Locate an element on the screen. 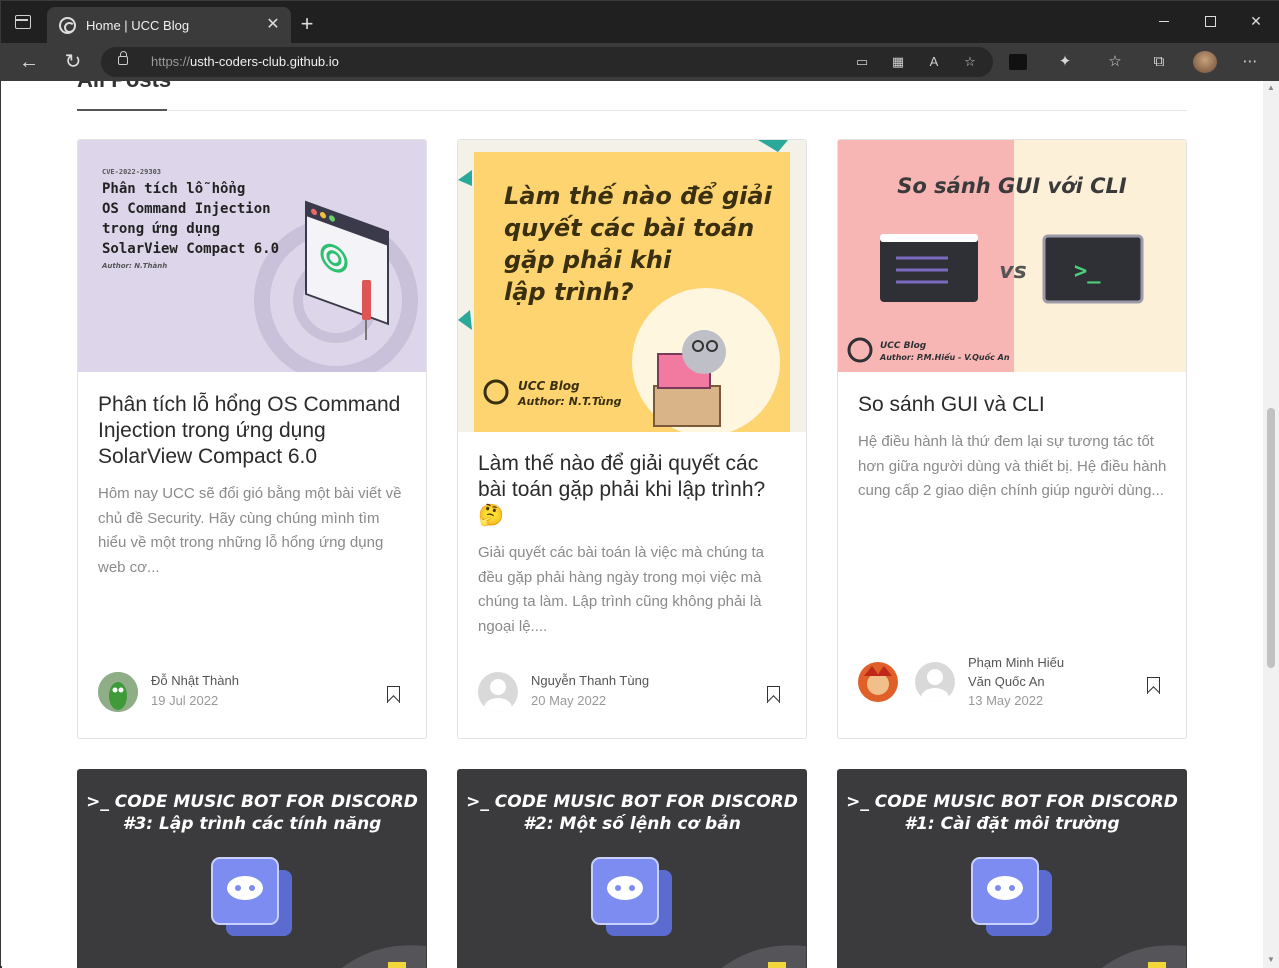  section-divider-accent is located at coordinates (122, 110).